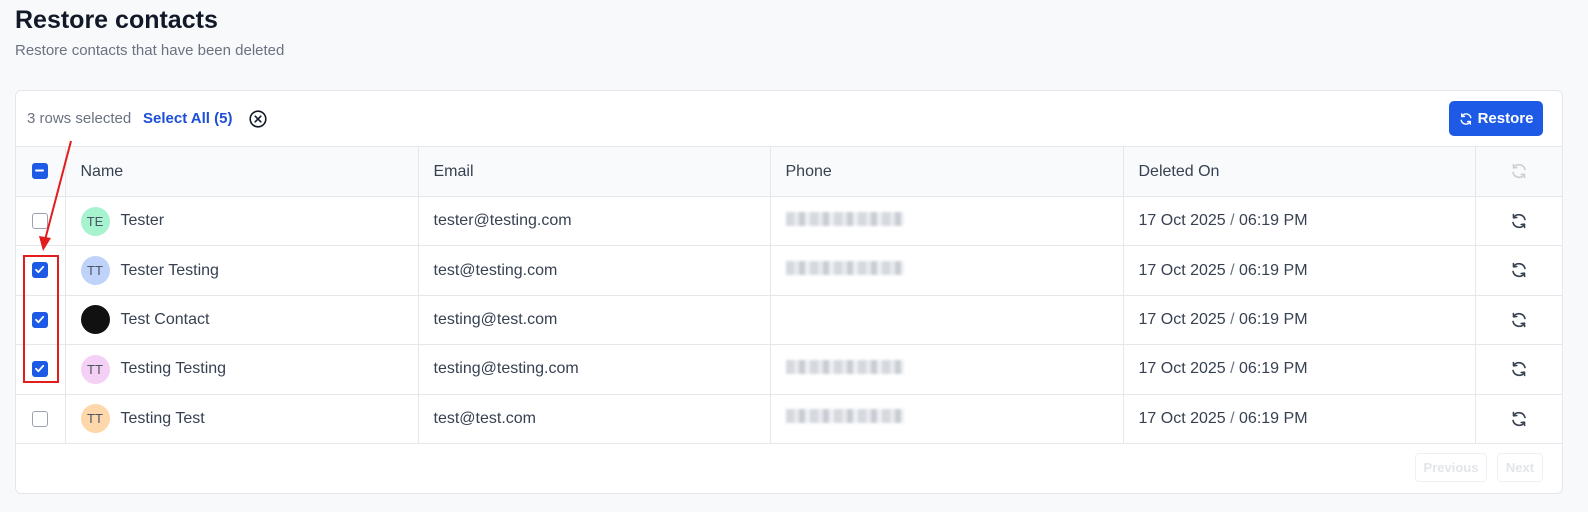 The height and width of the screenshot is (512, 1588). Describe the element at coordinates (789, 119) in the screenshot. I see `selection-toolbar: 3 rows selected Select All (5) Restore` at that location.